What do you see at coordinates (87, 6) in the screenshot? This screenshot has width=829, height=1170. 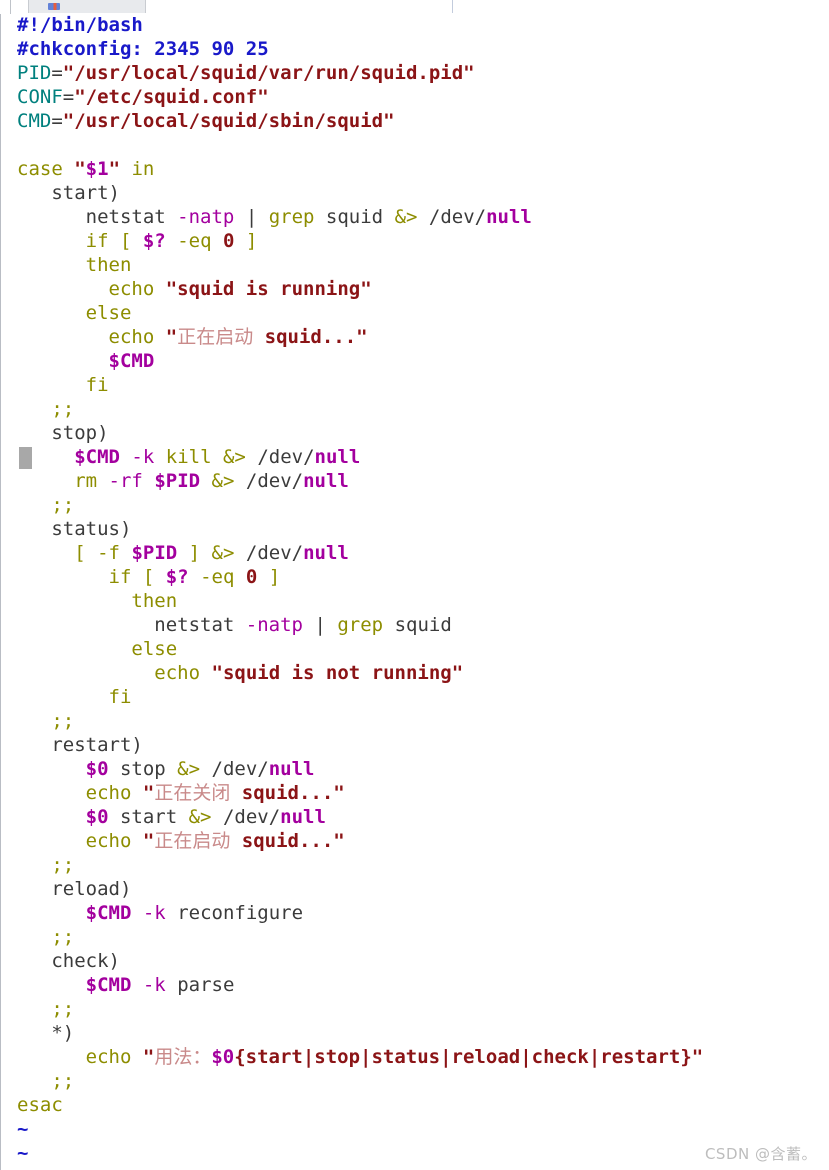 I see `browser-tab` at bounding box center [87, 6].